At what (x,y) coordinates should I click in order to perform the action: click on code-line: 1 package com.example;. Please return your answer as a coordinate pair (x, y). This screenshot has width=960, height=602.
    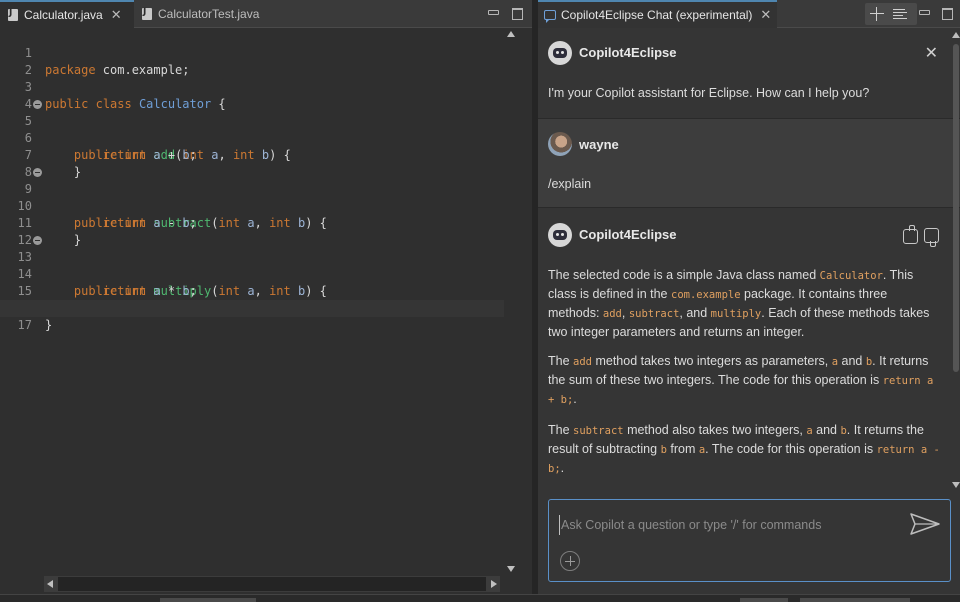
    Looking at the image, I should click on (252, 52).